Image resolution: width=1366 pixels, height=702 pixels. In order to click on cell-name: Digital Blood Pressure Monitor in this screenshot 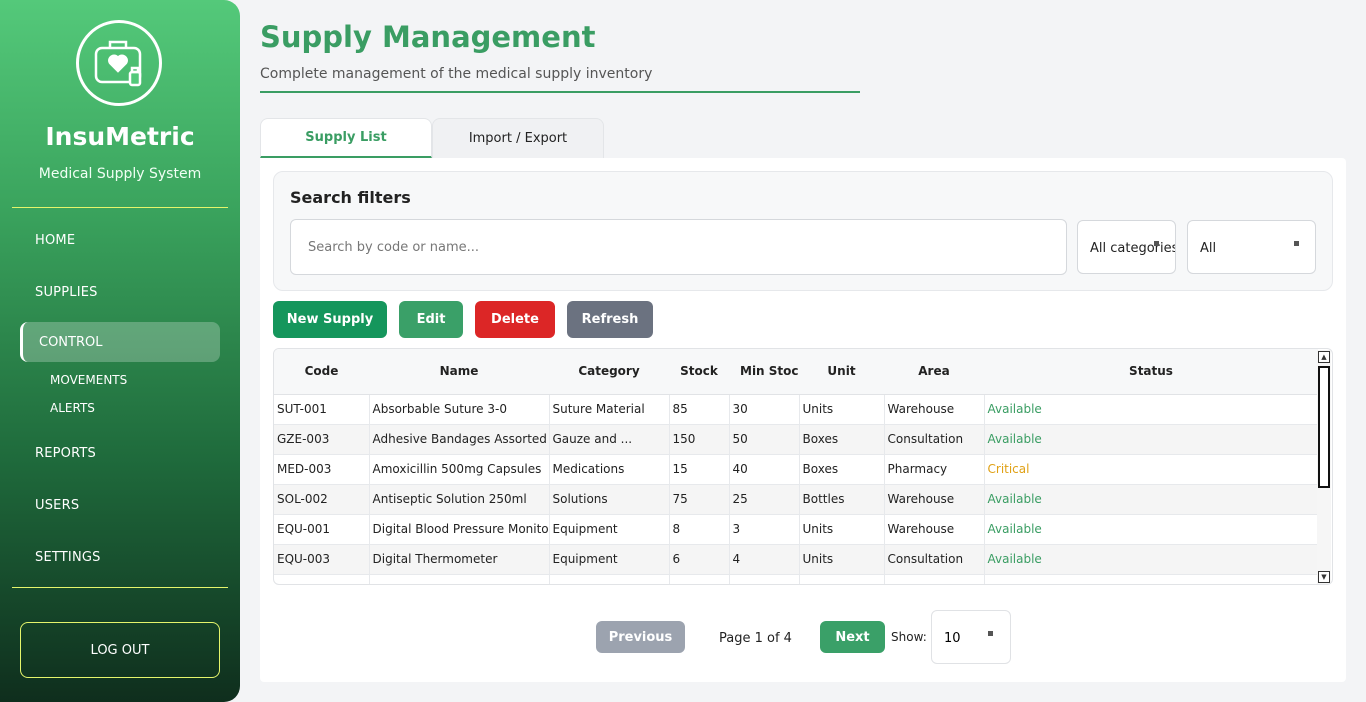, I will do `click(459, 529)`.